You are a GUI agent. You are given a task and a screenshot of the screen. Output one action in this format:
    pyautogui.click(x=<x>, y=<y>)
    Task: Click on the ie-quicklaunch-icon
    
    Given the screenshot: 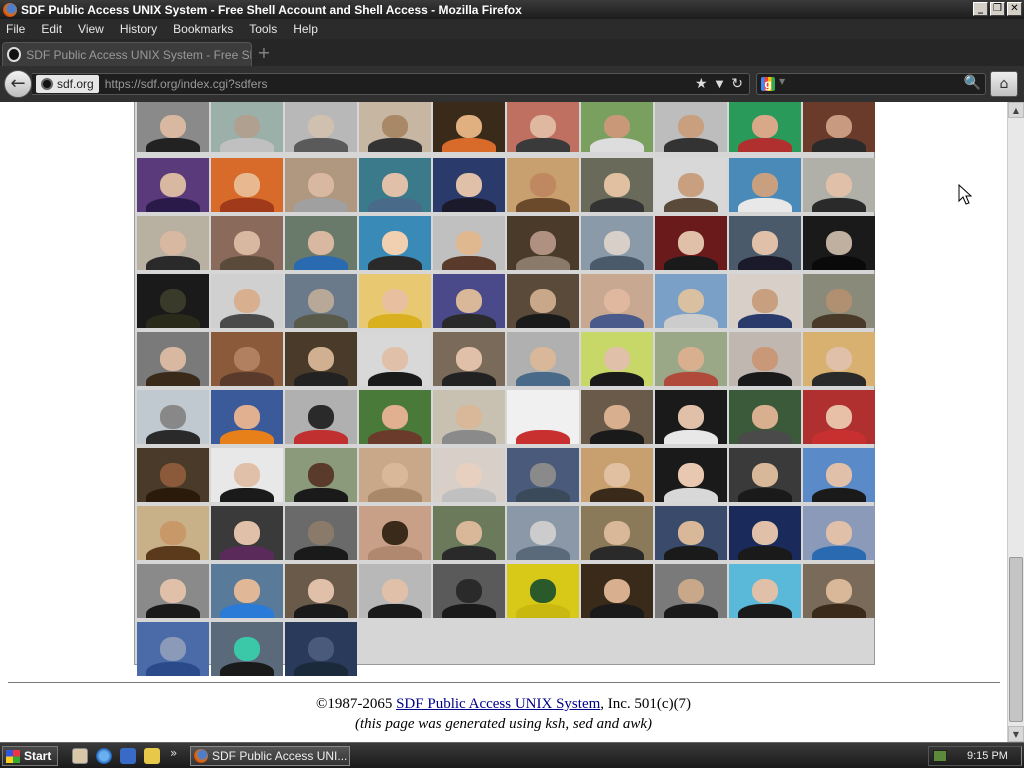 What is the action you would take?
    pyautogui.click(x=104, y=756)
    